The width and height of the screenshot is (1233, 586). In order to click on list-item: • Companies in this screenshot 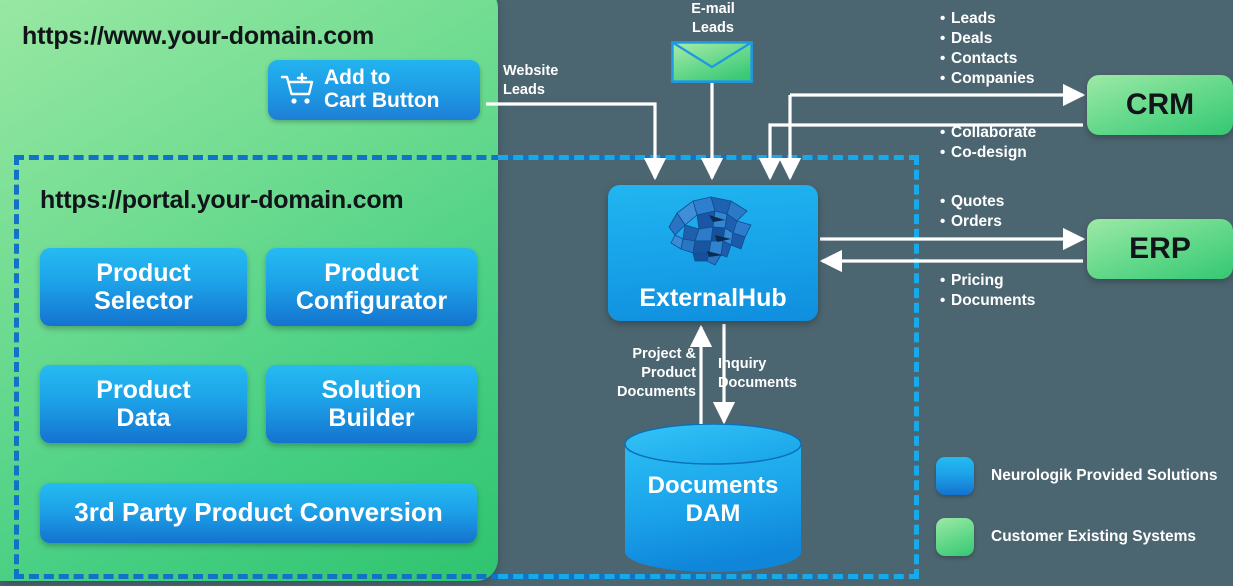, I will do `click(987, 79)`.